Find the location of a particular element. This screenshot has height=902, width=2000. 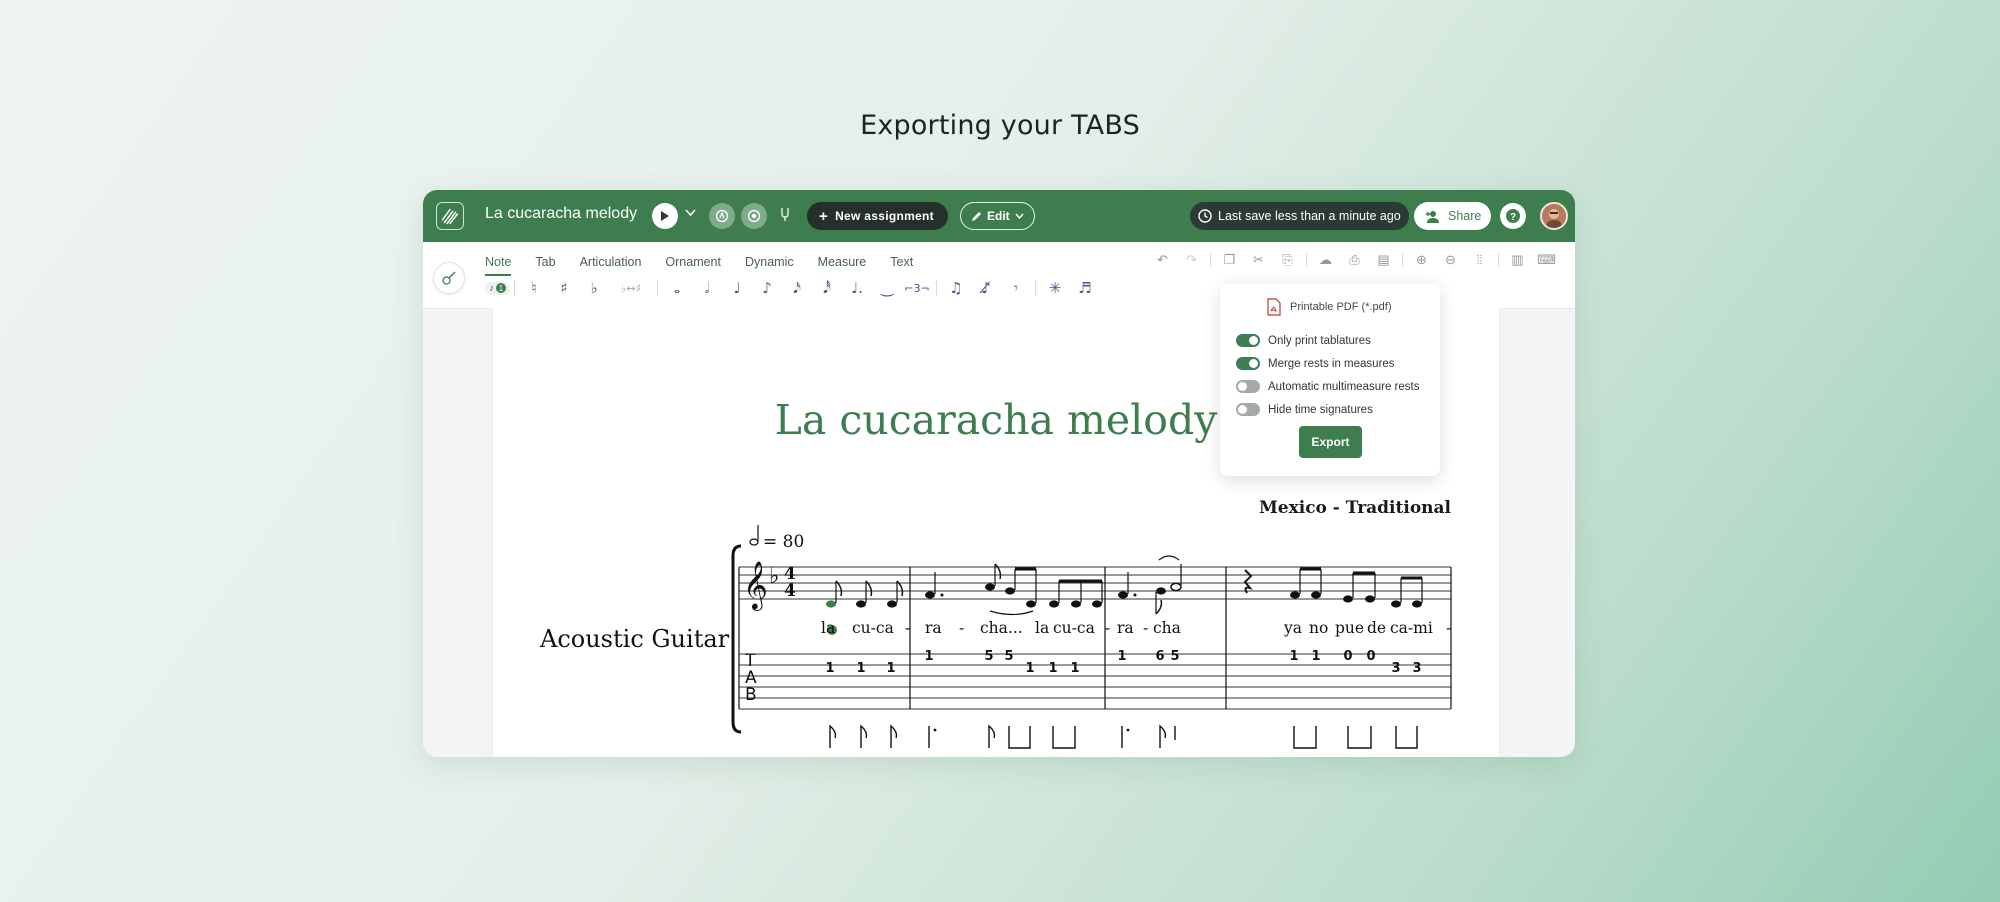

dotted-note-icon: ♩. is located at coordinates (857, 288).